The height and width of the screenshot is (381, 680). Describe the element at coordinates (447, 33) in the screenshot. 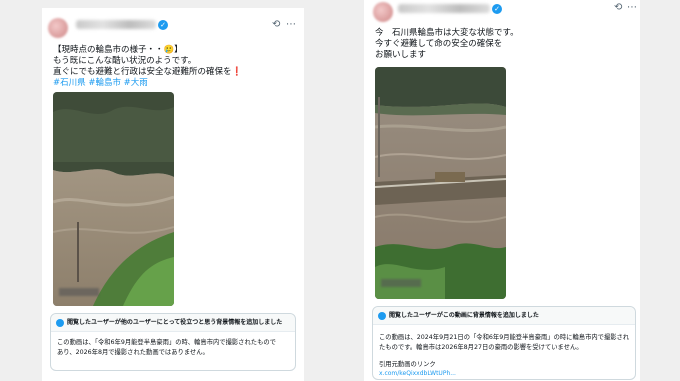

I see `post-text-line-1: 今 石川県輪島市は大変な状態です。` at that location.